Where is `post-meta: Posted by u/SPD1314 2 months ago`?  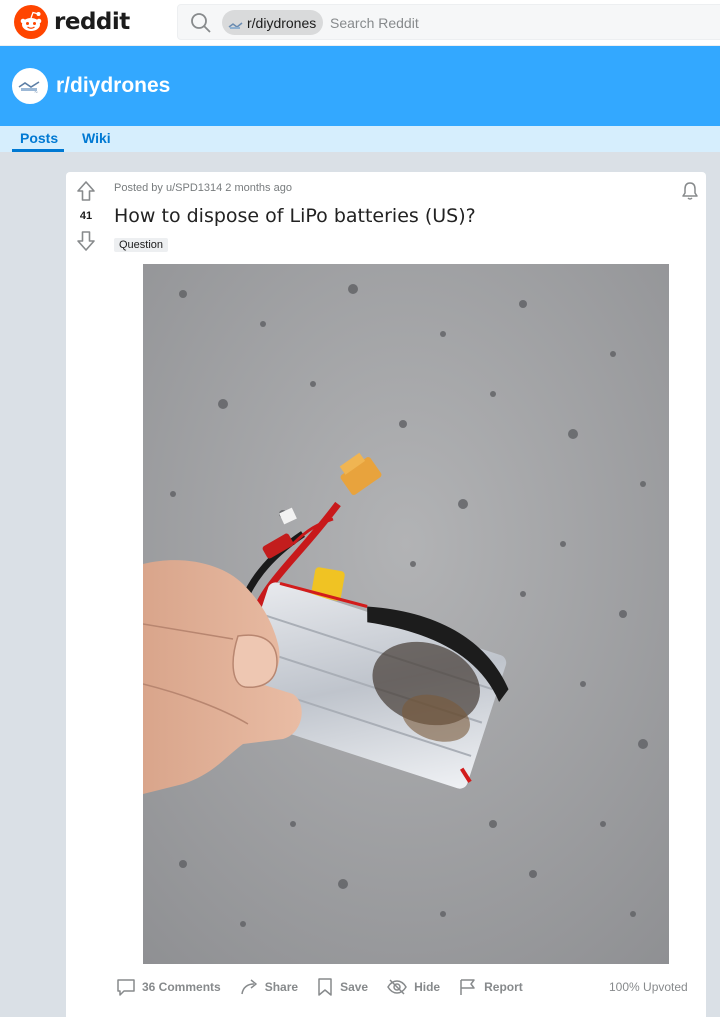
post-meta: Posted by u/SPD1314 2 months ago is located at coordinates (203, 188).